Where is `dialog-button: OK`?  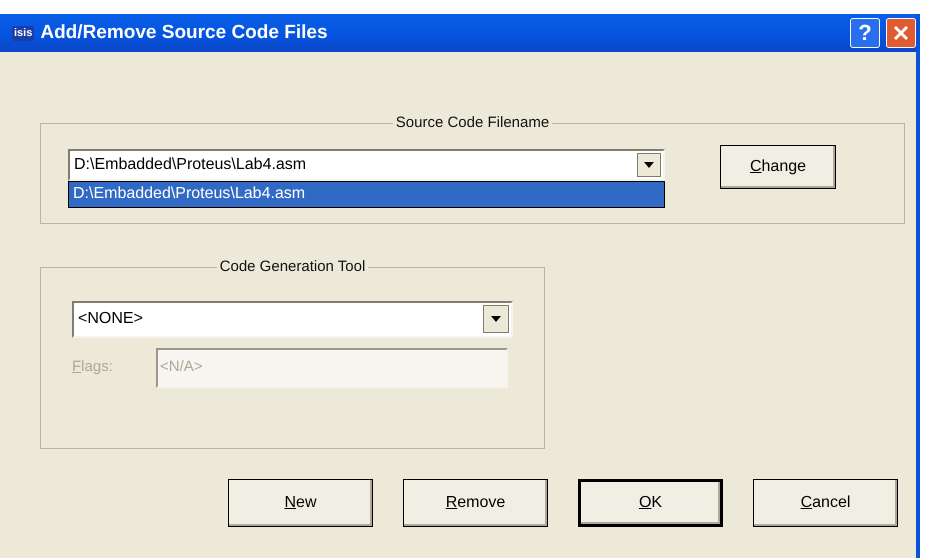
dialog-button: OK is located at coordinates (650, 503).